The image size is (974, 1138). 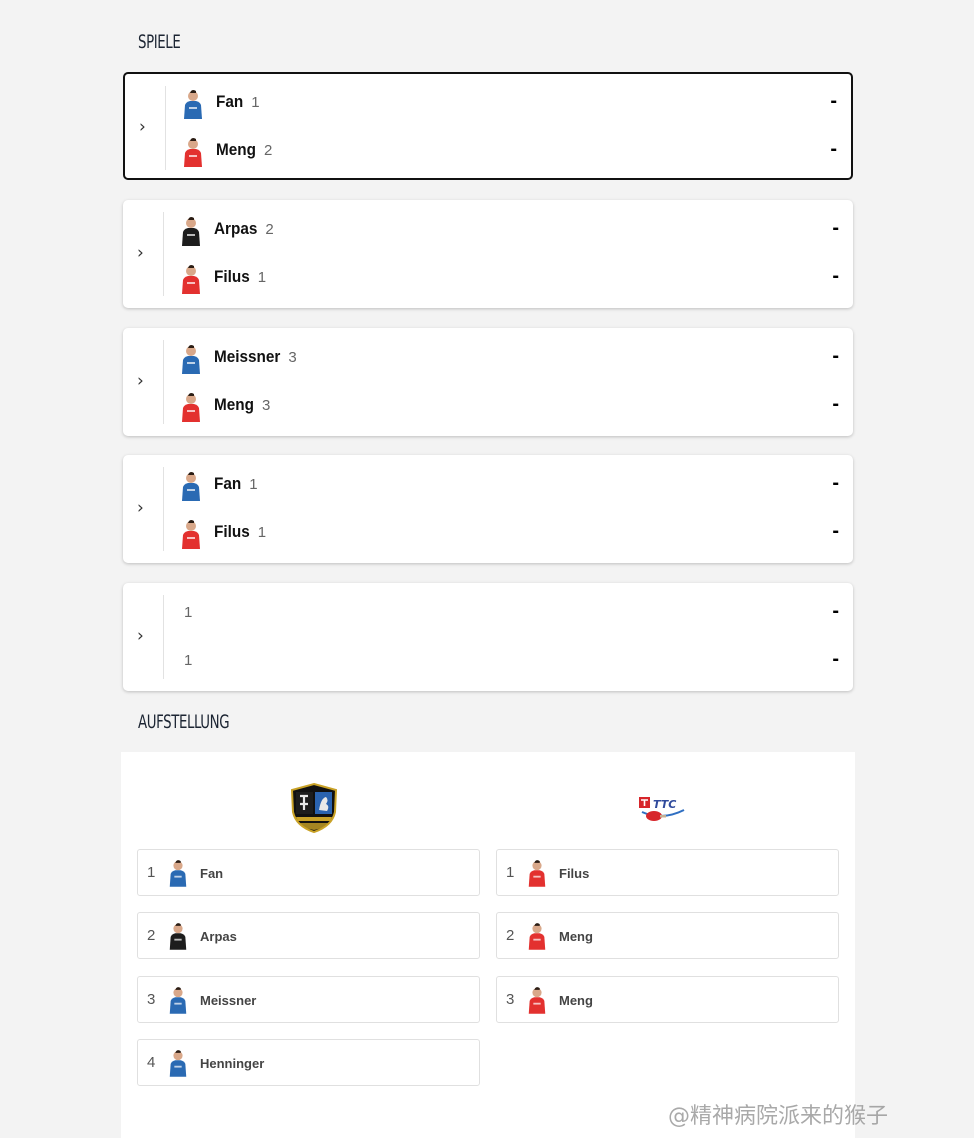 I want to click on match-home-row: Meissner 3 -, so click(x=509, y=358).